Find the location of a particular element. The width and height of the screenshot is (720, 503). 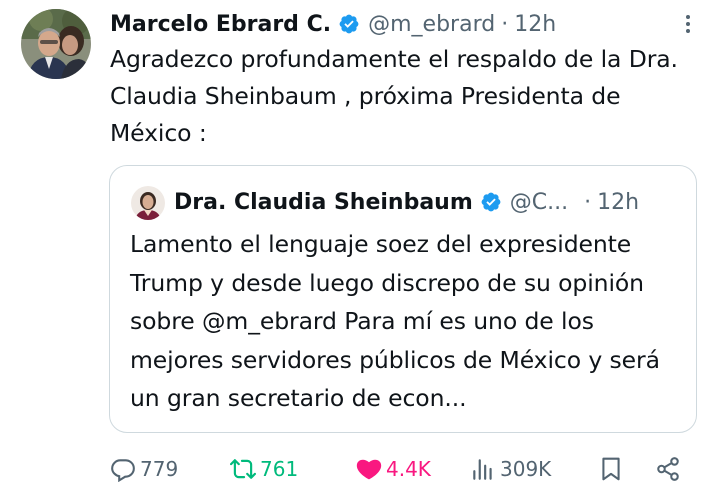

like-button: 4.4K is located at coordinates (393, 469).